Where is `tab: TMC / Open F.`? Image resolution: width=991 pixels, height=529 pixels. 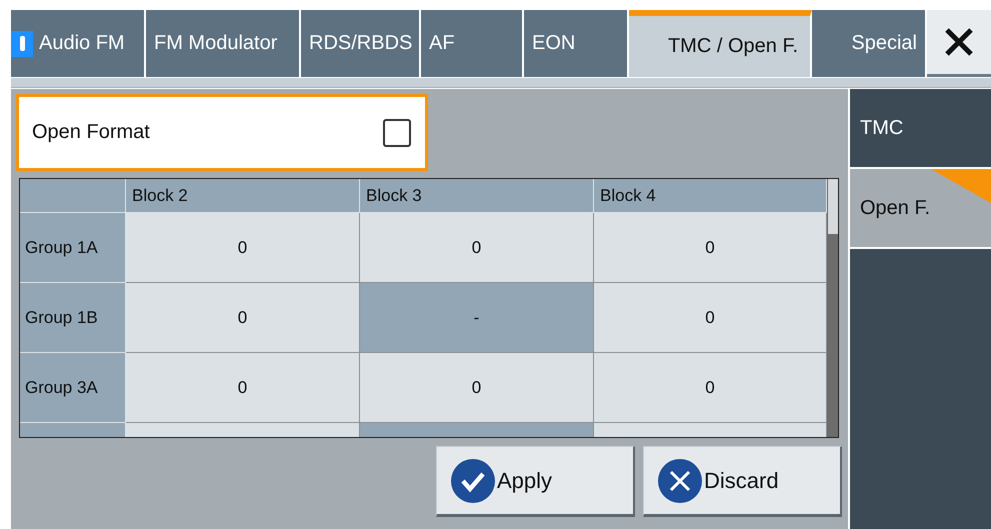 tab: TMC / Open F. is located at coordinates (720, 43).